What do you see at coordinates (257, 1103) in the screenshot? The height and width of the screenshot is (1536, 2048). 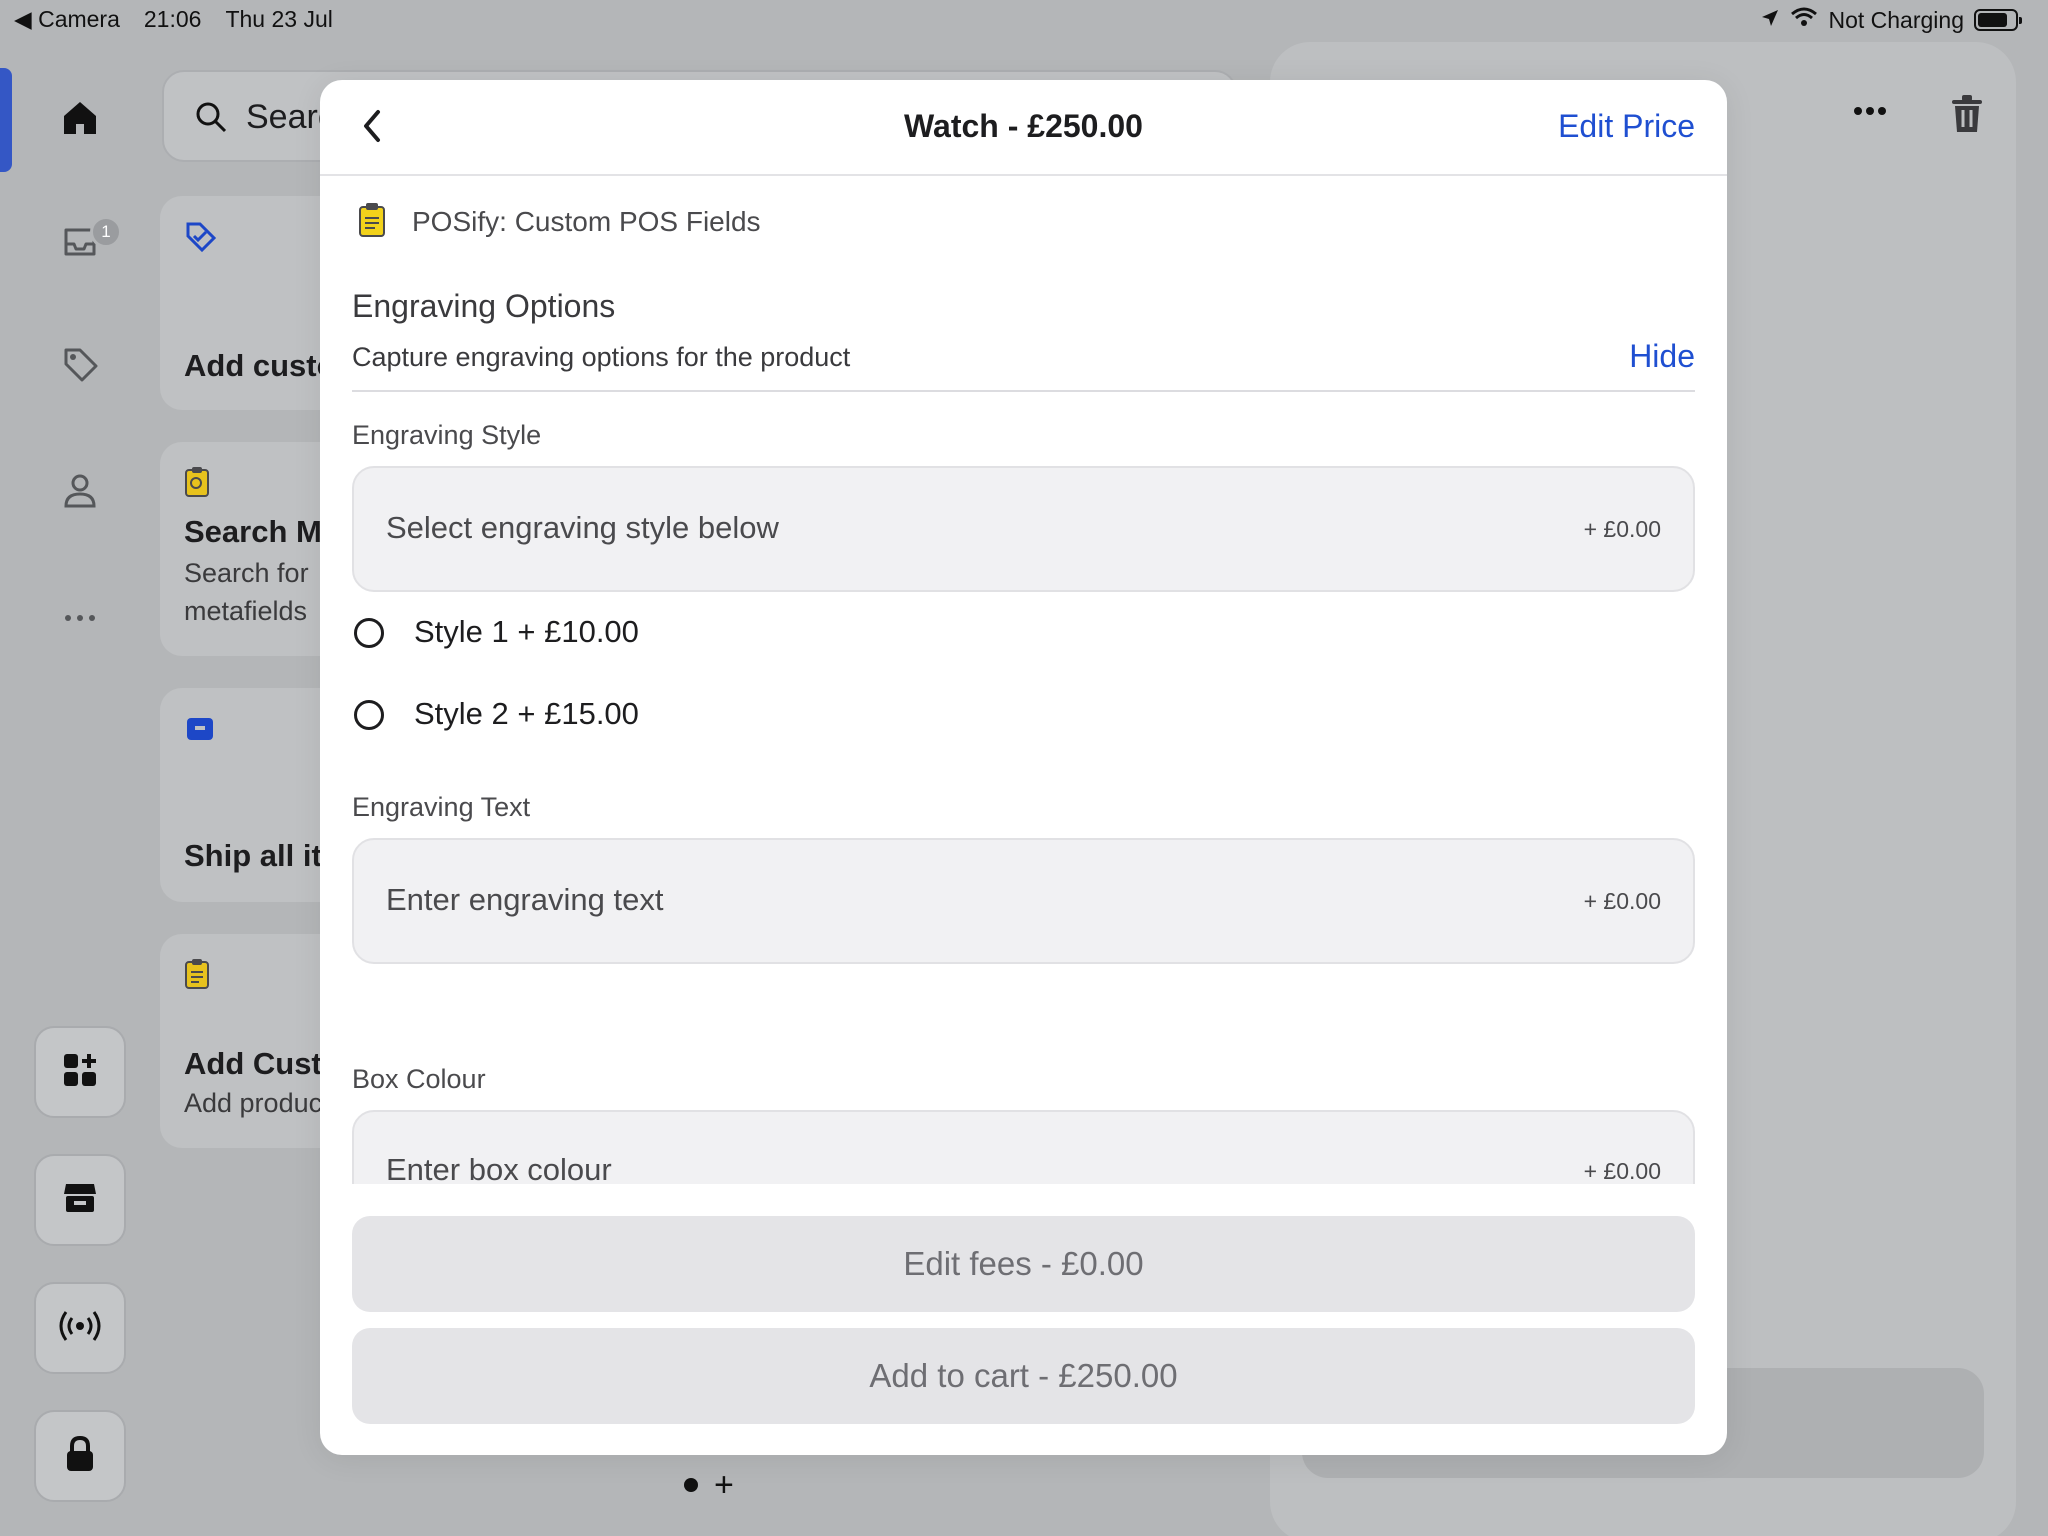 I see `tile-subtitle: Add product` at bounding box center [257, 1103].